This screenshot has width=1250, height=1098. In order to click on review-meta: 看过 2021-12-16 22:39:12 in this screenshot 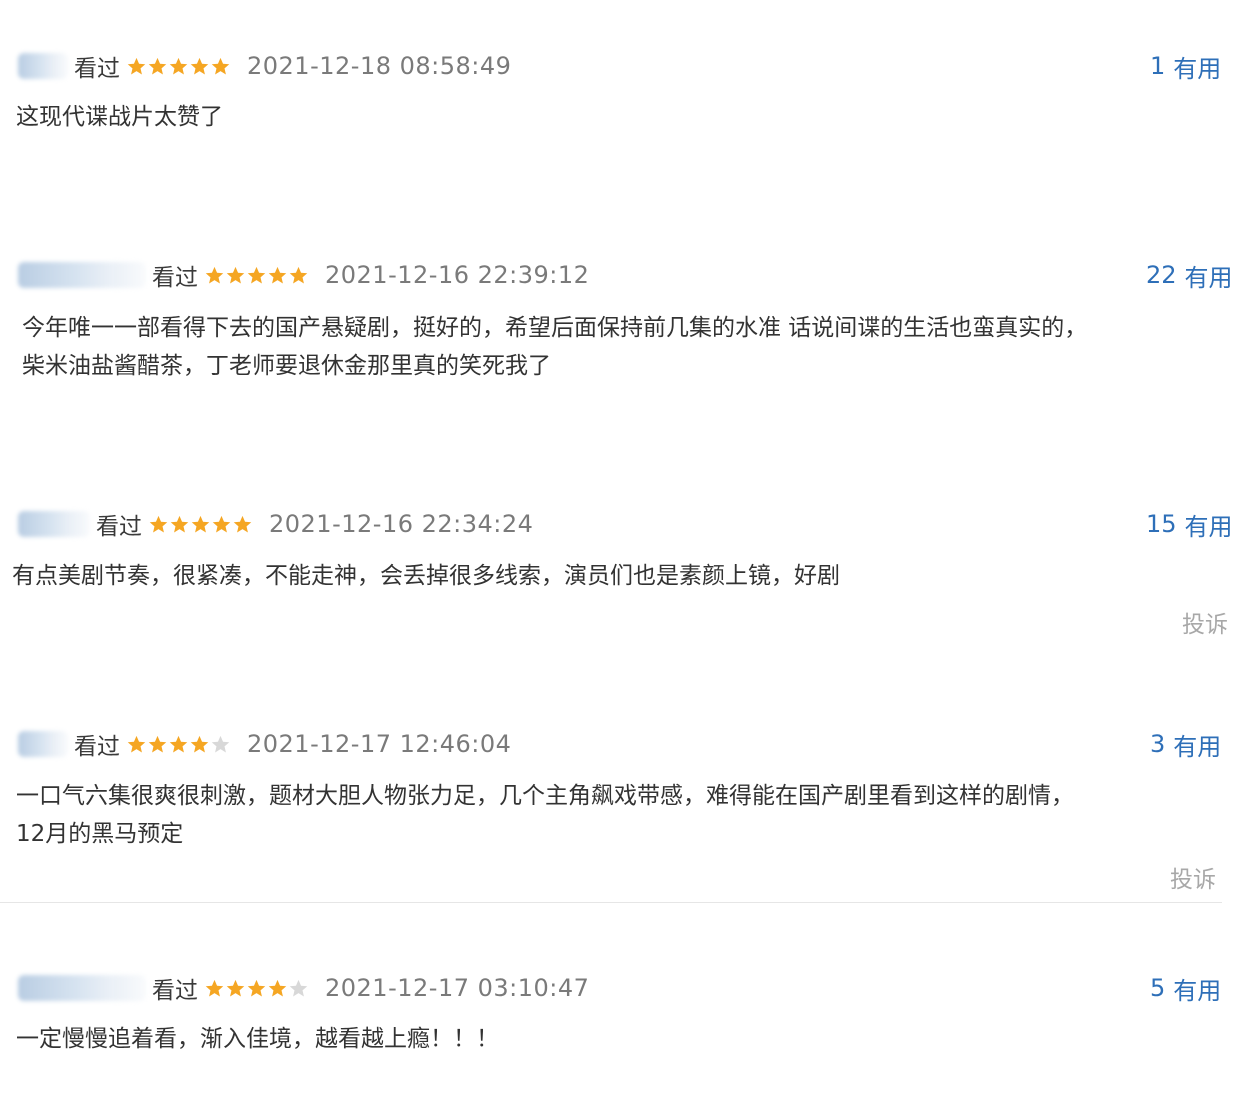, I will do `click(303, 275)`.